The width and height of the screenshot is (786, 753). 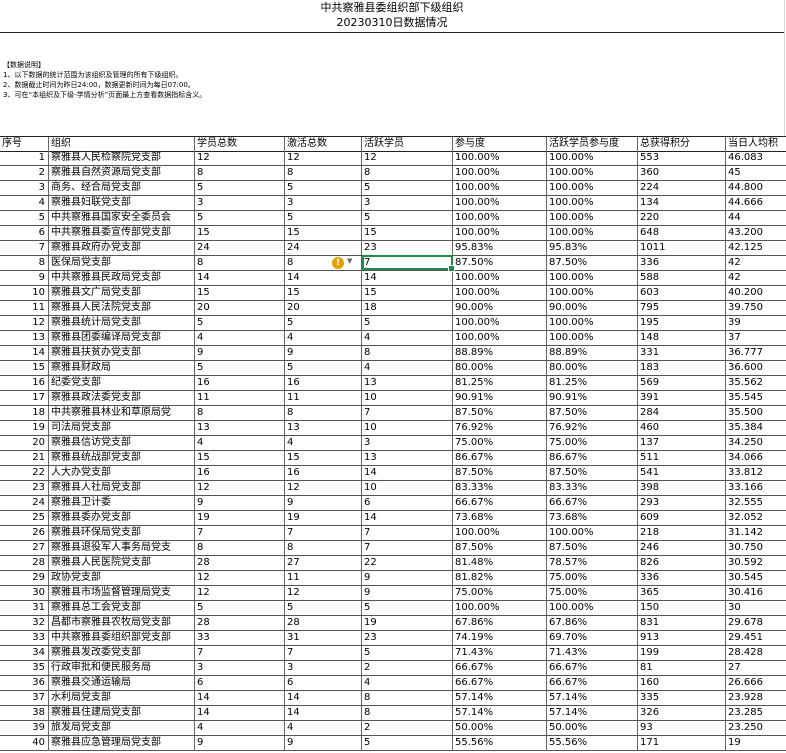 What do you see at coordinates (756, 278) in the screenshot?
I see `cell-avg-points: 42` at bounding box center [756, 278].